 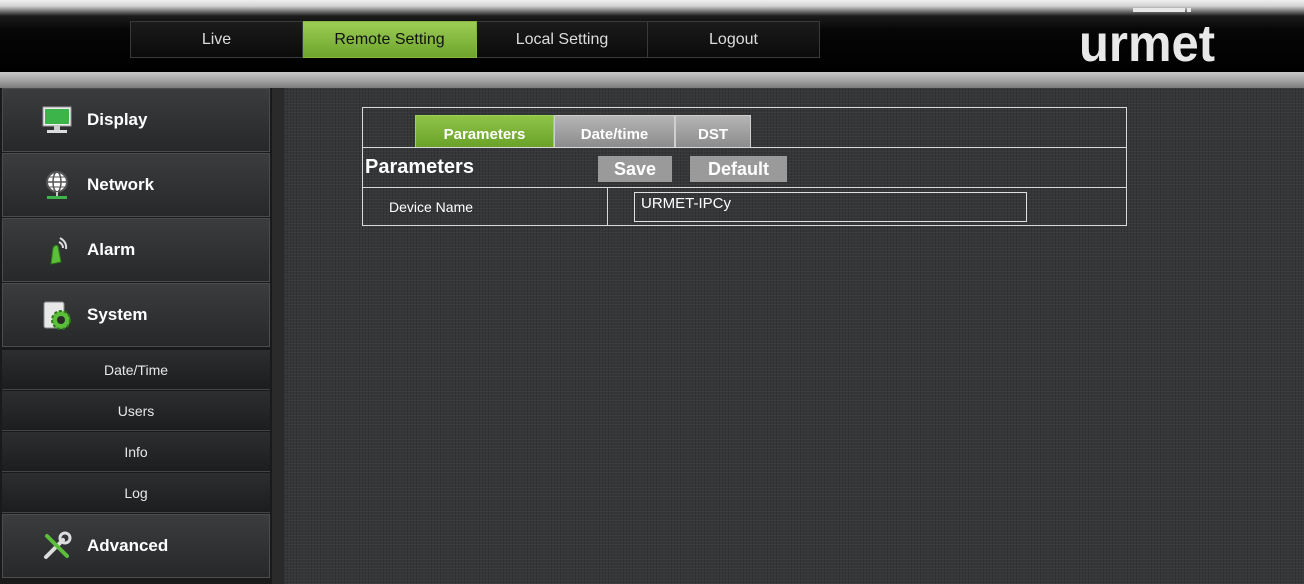 What do you see at coordinates (738, 169) in the screenshot?
I see `default-button: Default` at bounding box center [738, 169].